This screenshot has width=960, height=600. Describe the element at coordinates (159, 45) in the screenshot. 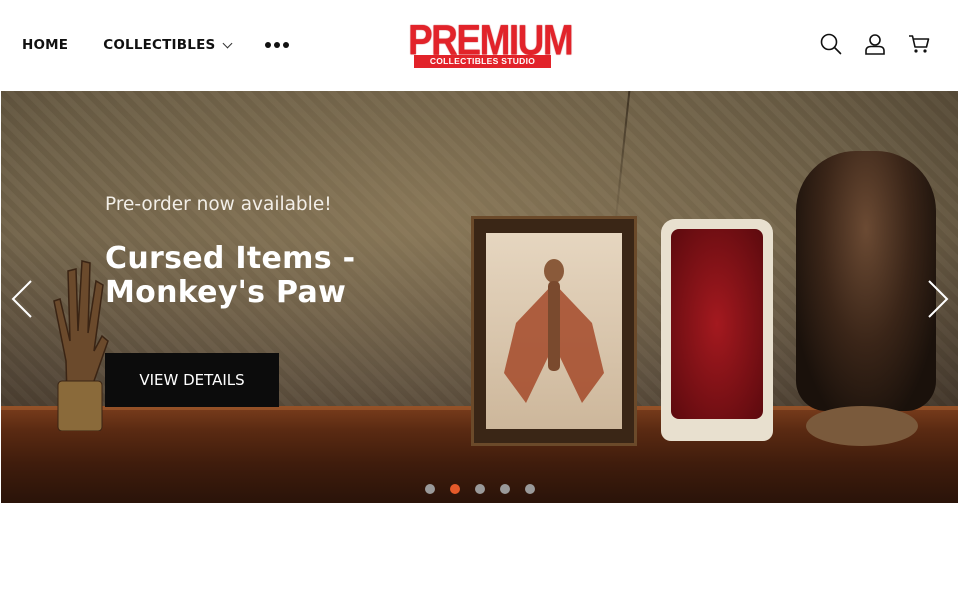

I see `nav-collectibles-label: COLLECTIBLES` at that location.